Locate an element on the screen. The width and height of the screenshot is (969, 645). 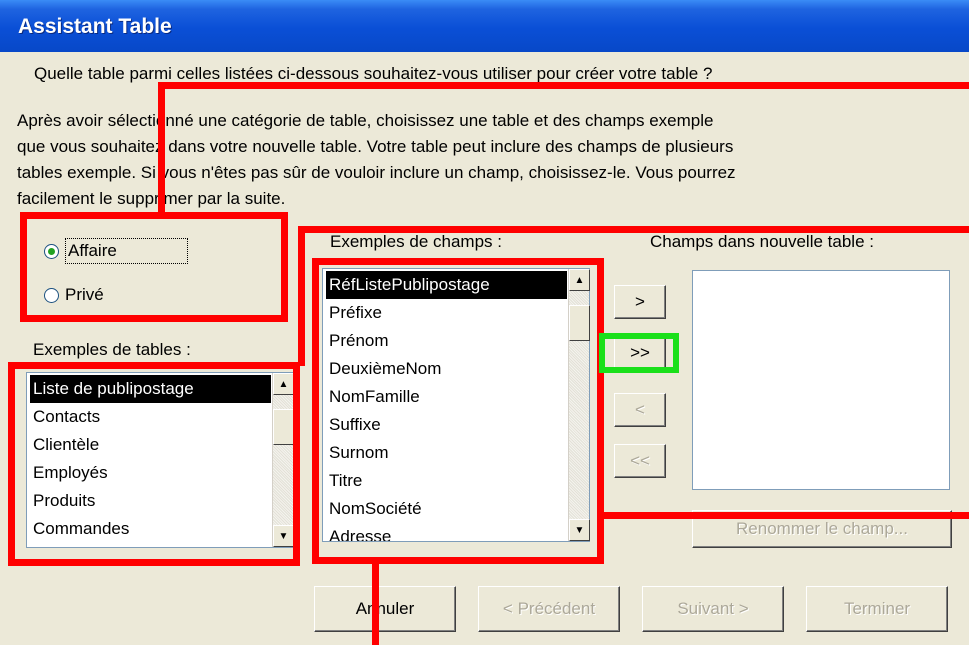
new-table-label: Champs dans nouvelle table : is located at coordinates (762, 241).